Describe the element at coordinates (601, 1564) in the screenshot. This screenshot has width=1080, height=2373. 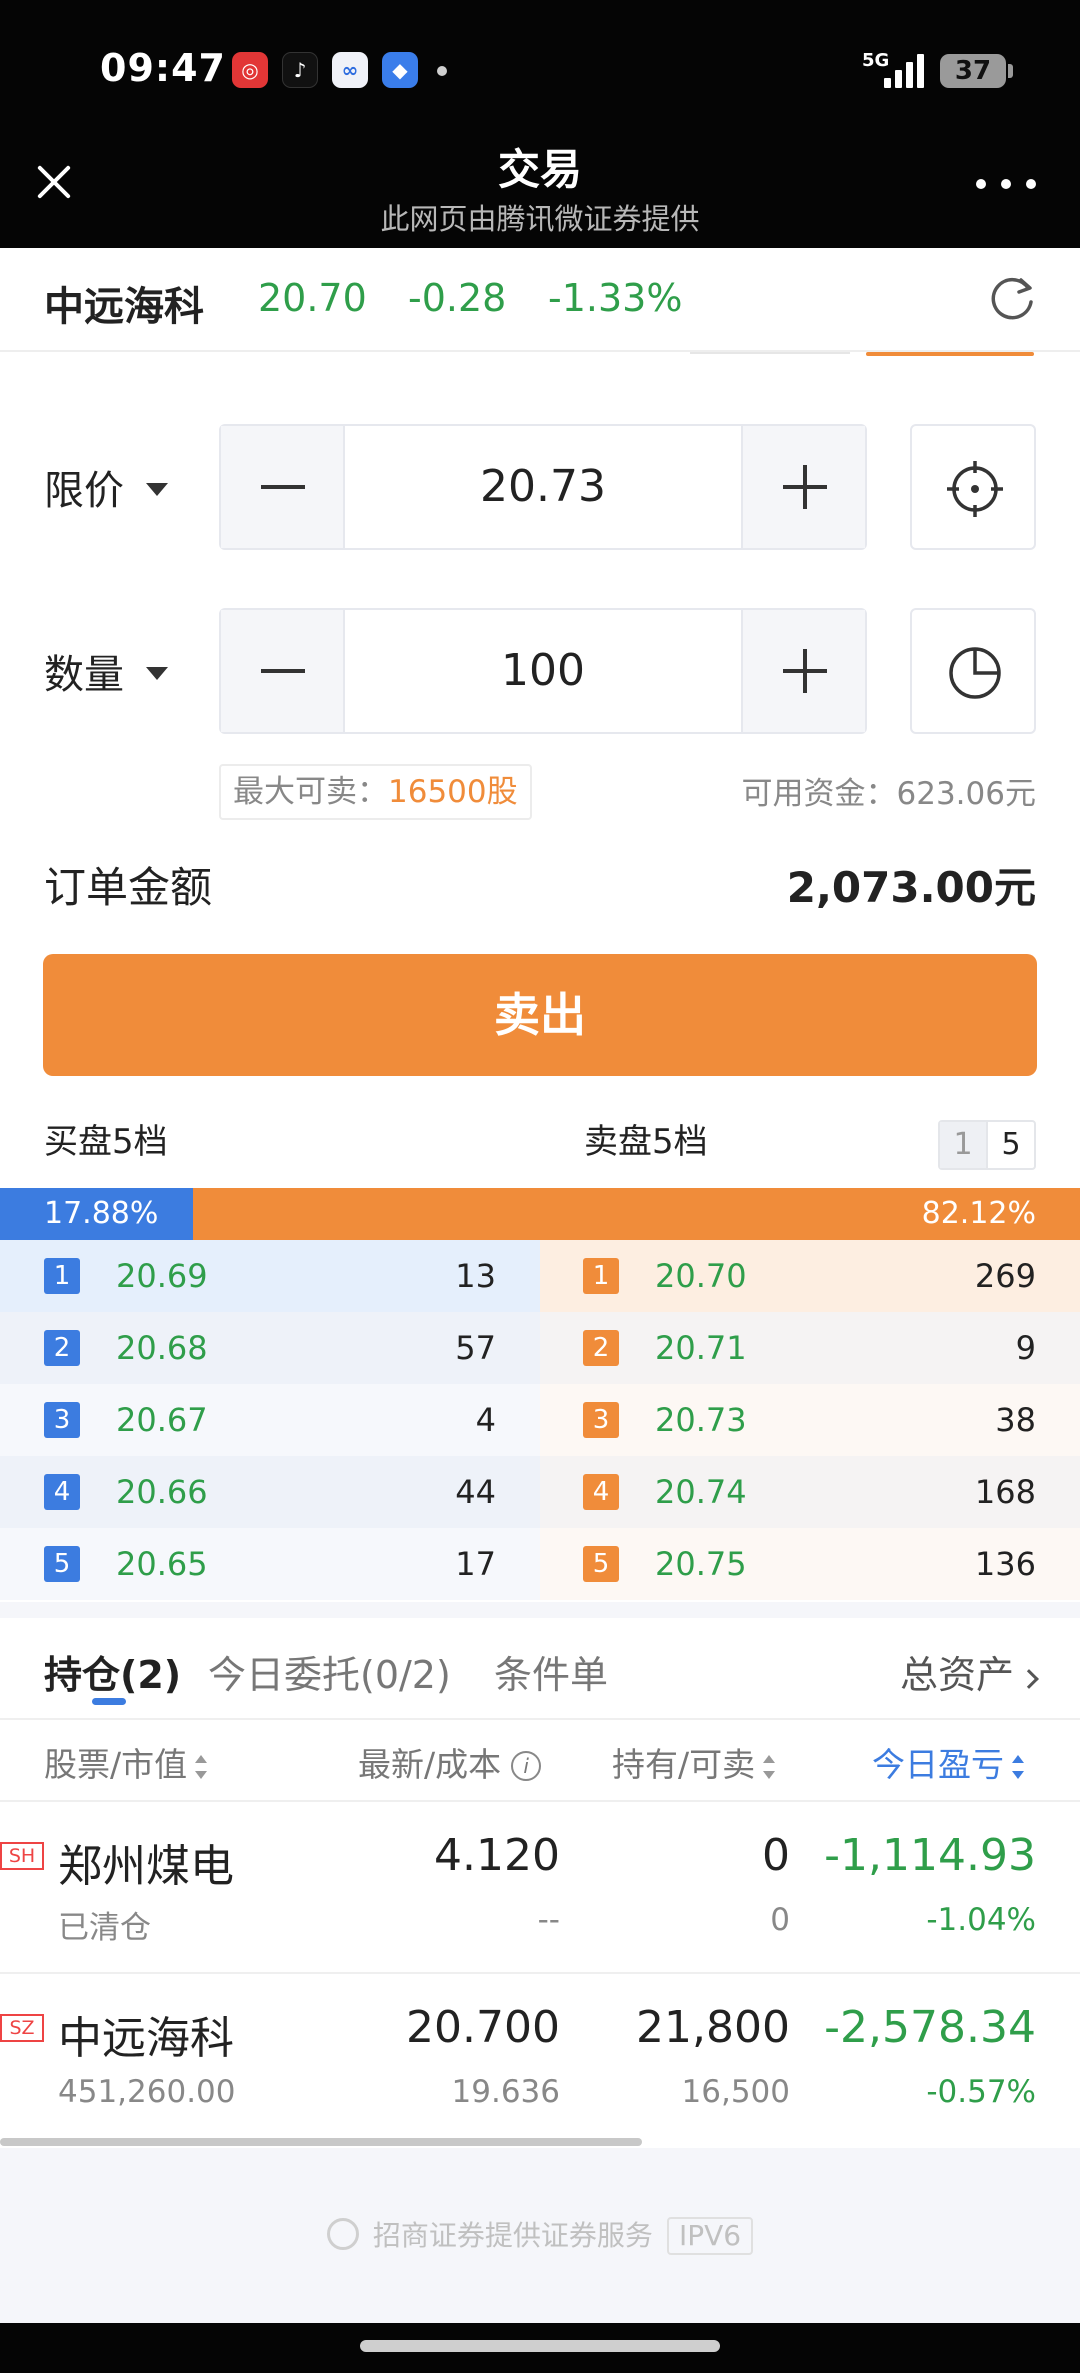
I see `ask-level-badge: 5` at that location.